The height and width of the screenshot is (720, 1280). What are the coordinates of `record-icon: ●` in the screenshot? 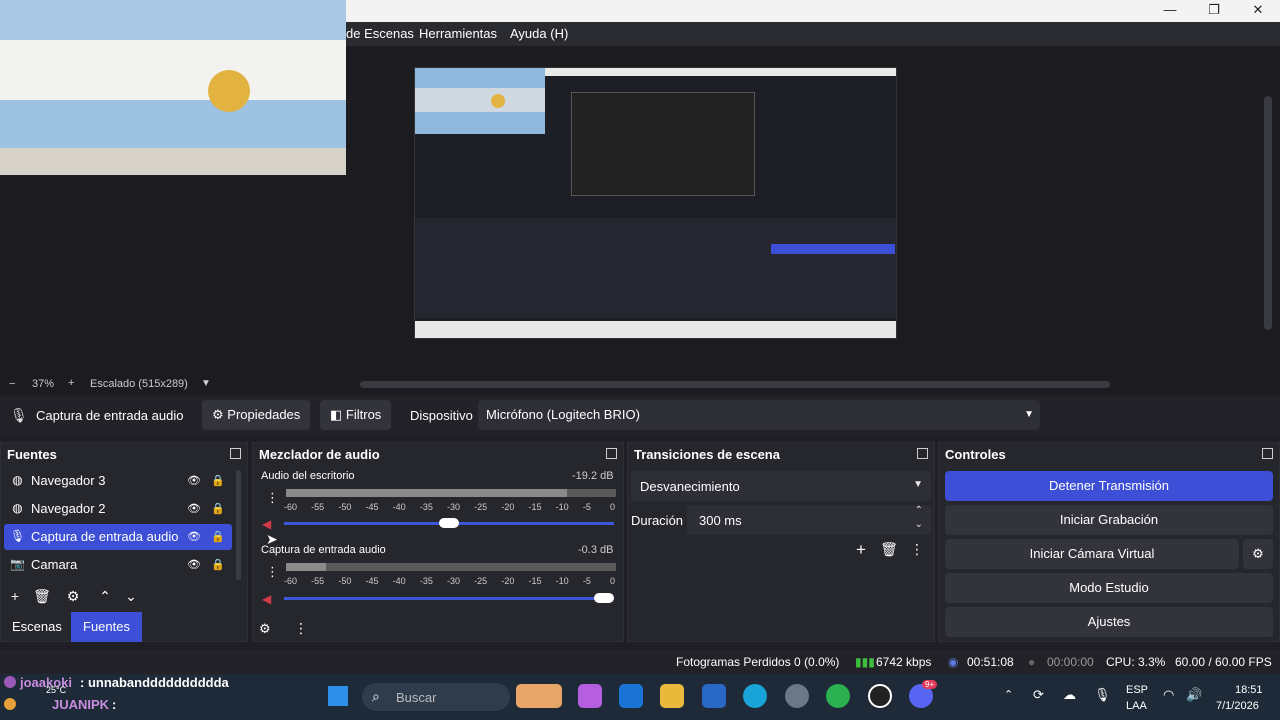 It's located at (1032, 662).